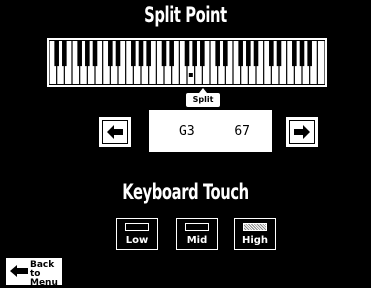  Describe the element at coordinates (197, 227) in the screenshot. I see `touch-mid-indicator` at that location.